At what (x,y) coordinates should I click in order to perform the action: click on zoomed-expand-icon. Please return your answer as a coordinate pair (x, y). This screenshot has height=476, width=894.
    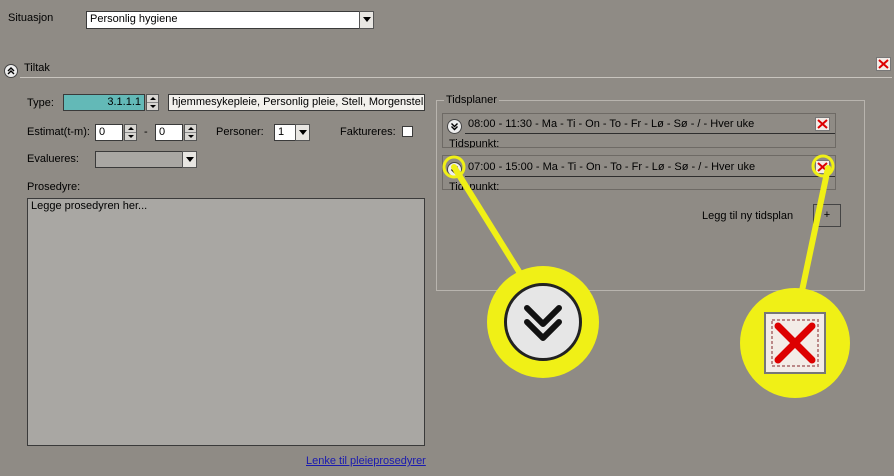
    Looking at the image, I should click on (543, 322).